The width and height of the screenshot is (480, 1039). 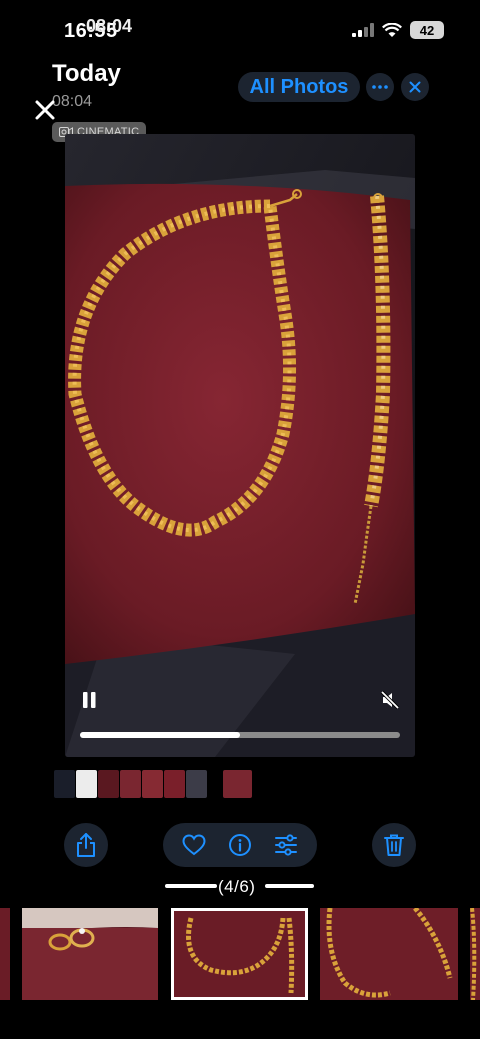 What do you see at coordinates (109, 26) in the screenshot?
I see `status-time-overlay: 08:04` at bounding box center [109, 26].